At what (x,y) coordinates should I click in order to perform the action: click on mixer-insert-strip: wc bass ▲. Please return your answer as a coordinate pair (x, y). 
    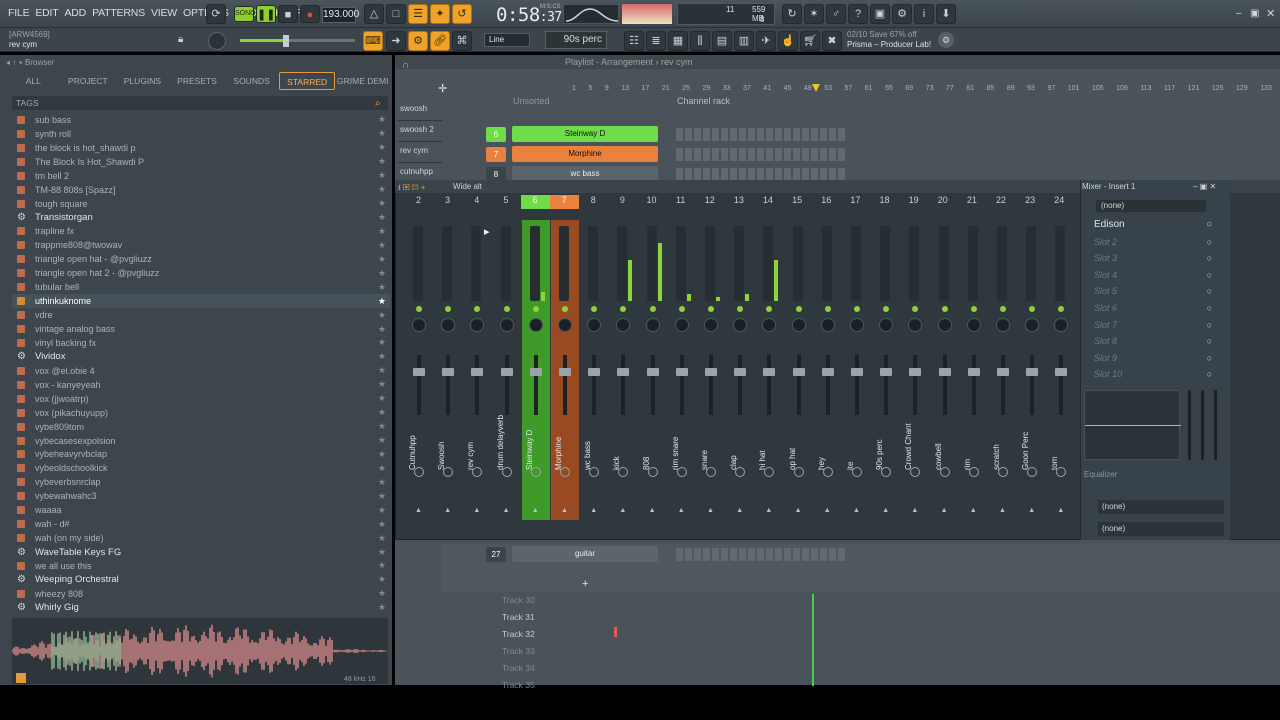
    Looking at the image, I should click on (594, 370).